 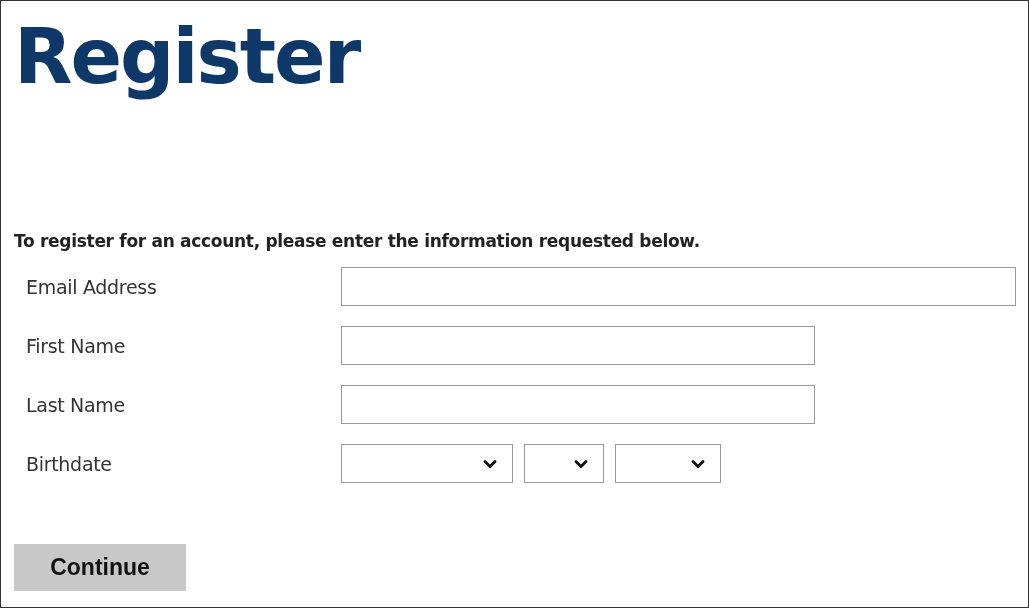 What do you see at coordinates (91, 286) in the screenshot?
I see `field-label: Email Address` at bounding box center [91, 286].